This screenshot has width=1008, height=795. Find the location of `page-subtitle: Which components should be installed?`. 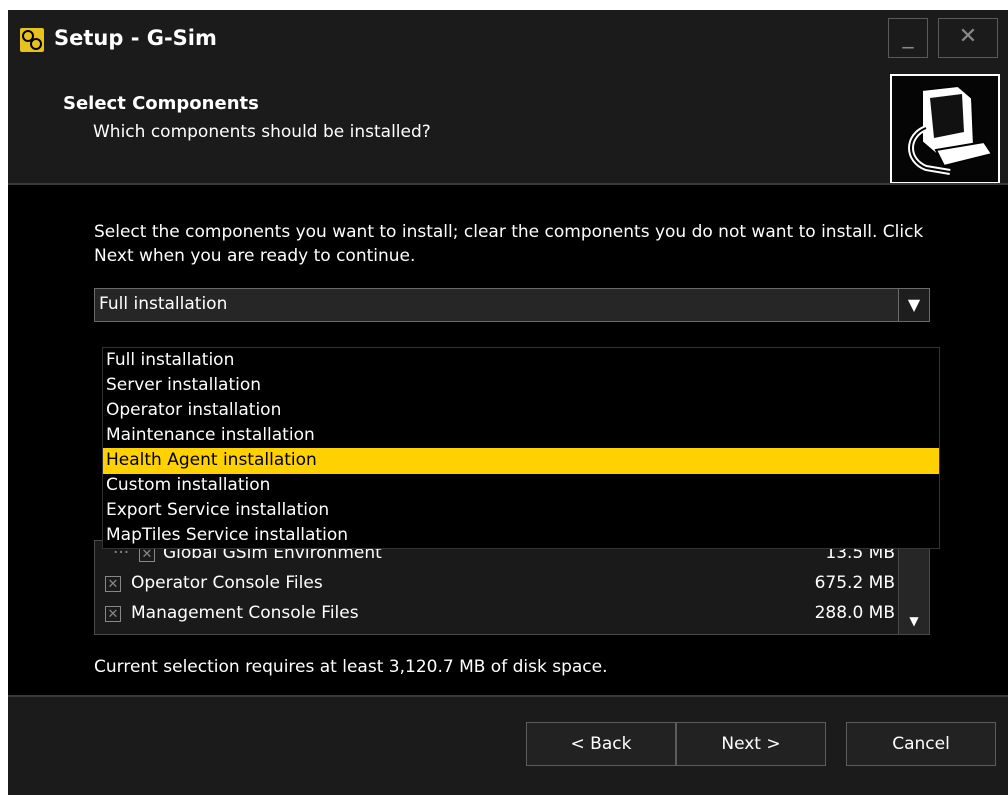

page-subtitle: Which components should be installed? is located at coordinates (262, 132).